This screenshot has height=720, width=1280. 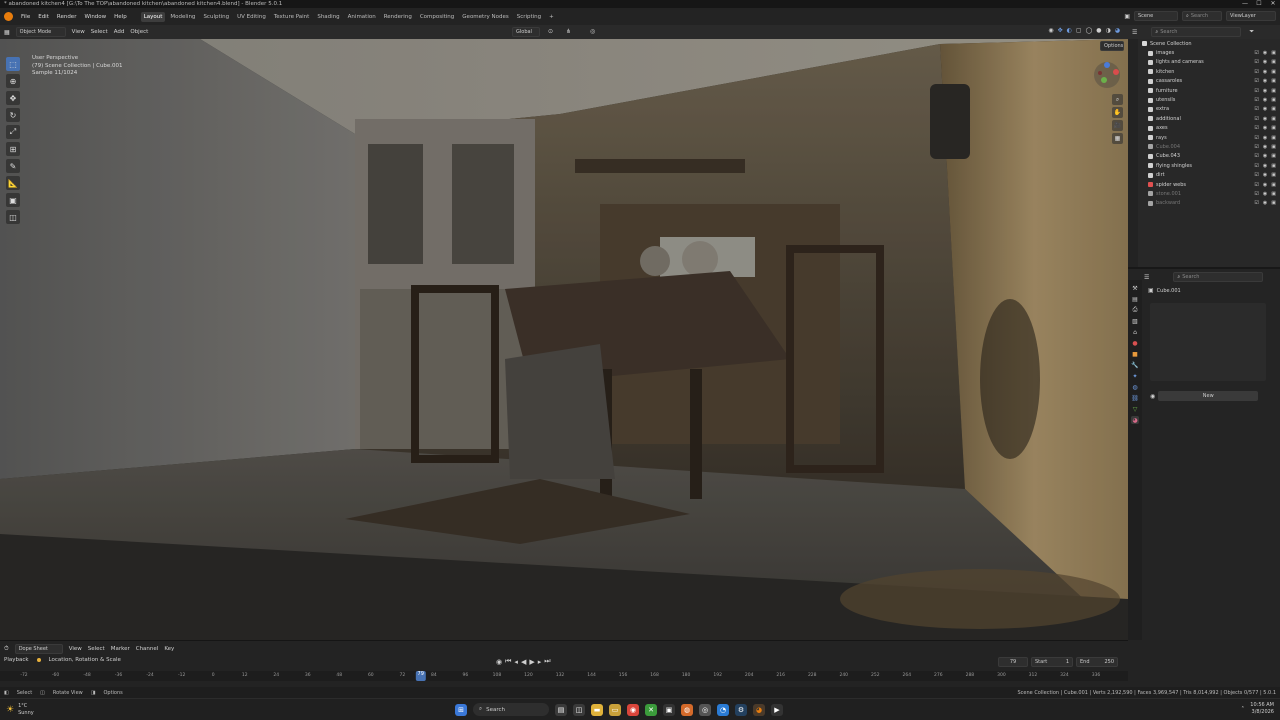 I want to click on view-layer-tab-icon: ▧, so click(x=1135, y=321).